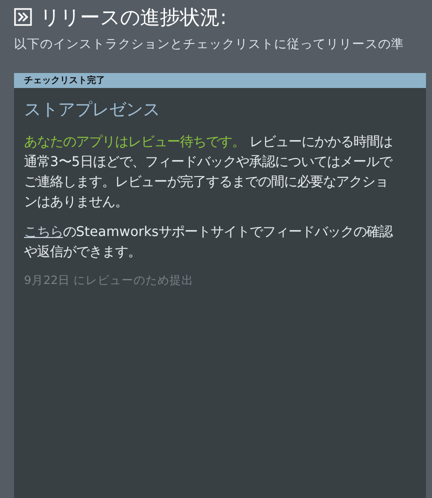  Describe the element at coordinates (23, 17) in the screenshot. I see `forward-icon` at that location.